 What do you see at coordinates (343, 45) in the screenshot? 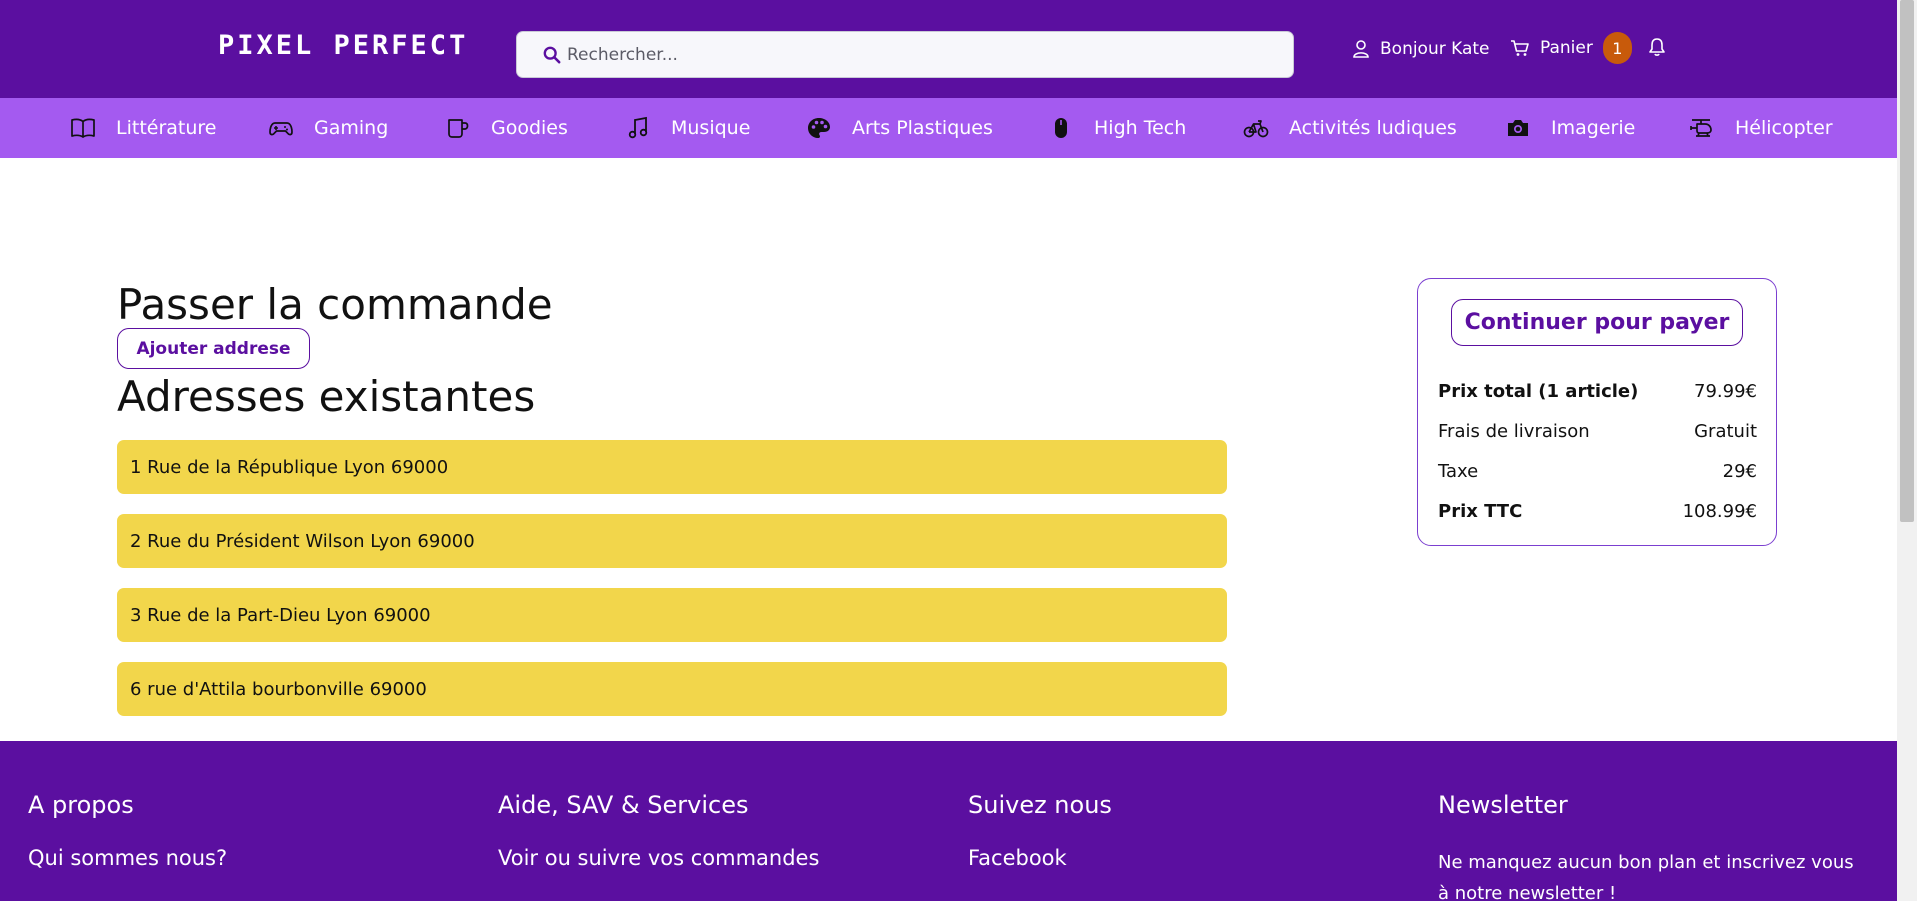
I see `site-logo: PIXEL PERFECT` at bounding box center [343, 45].